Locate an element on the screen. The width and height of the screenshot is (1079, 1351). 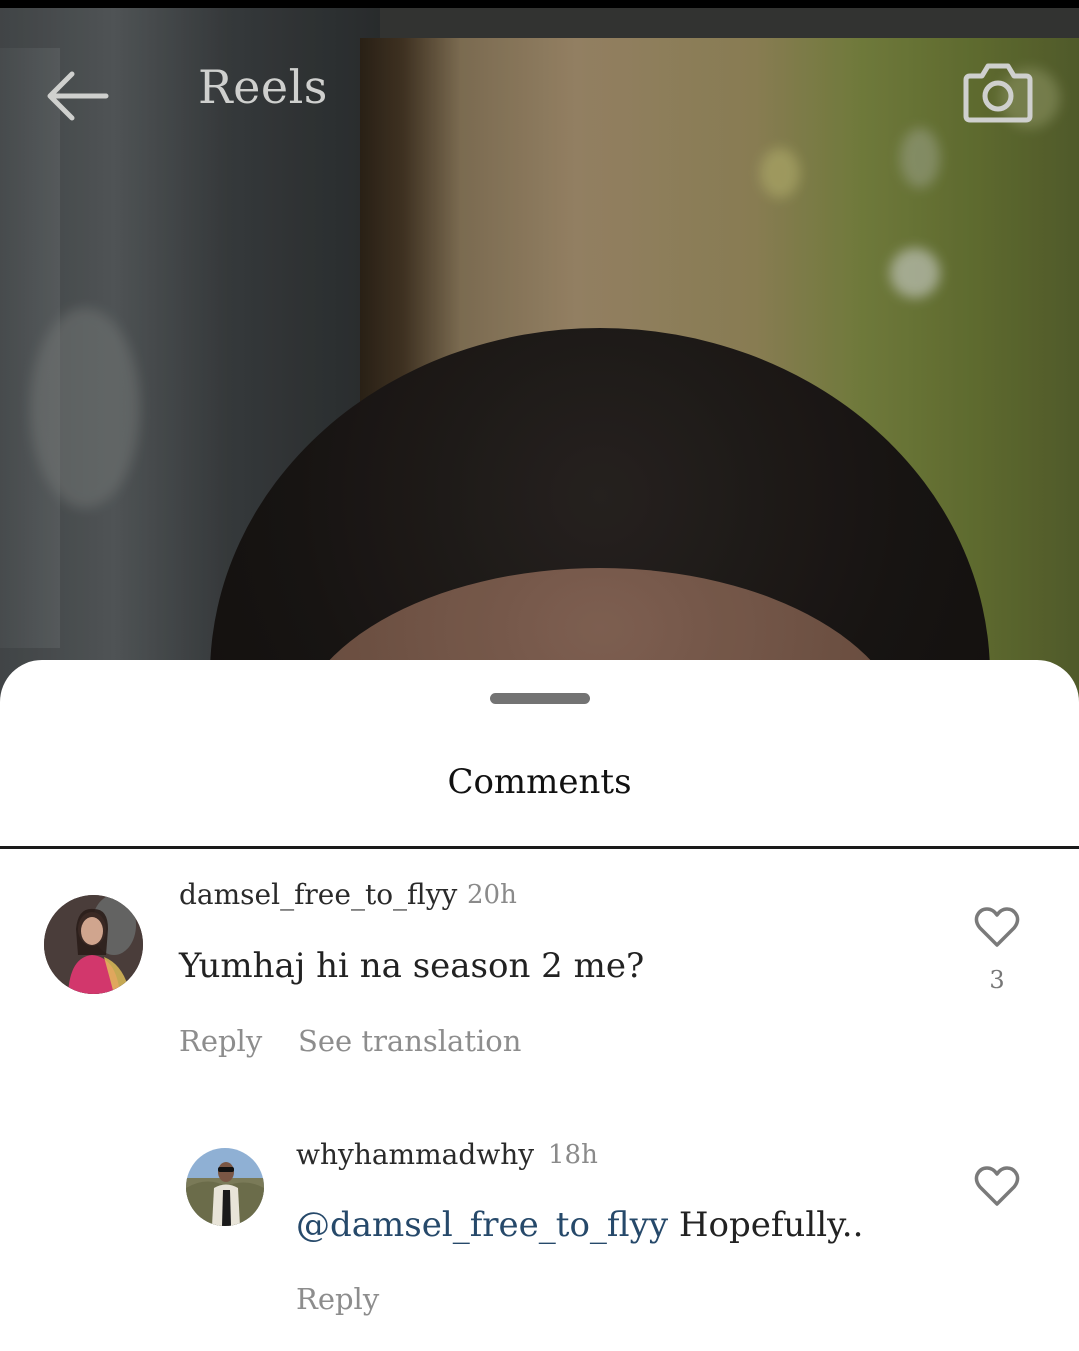
comment-timestamp: 20h is located at coordinates (492, 895).